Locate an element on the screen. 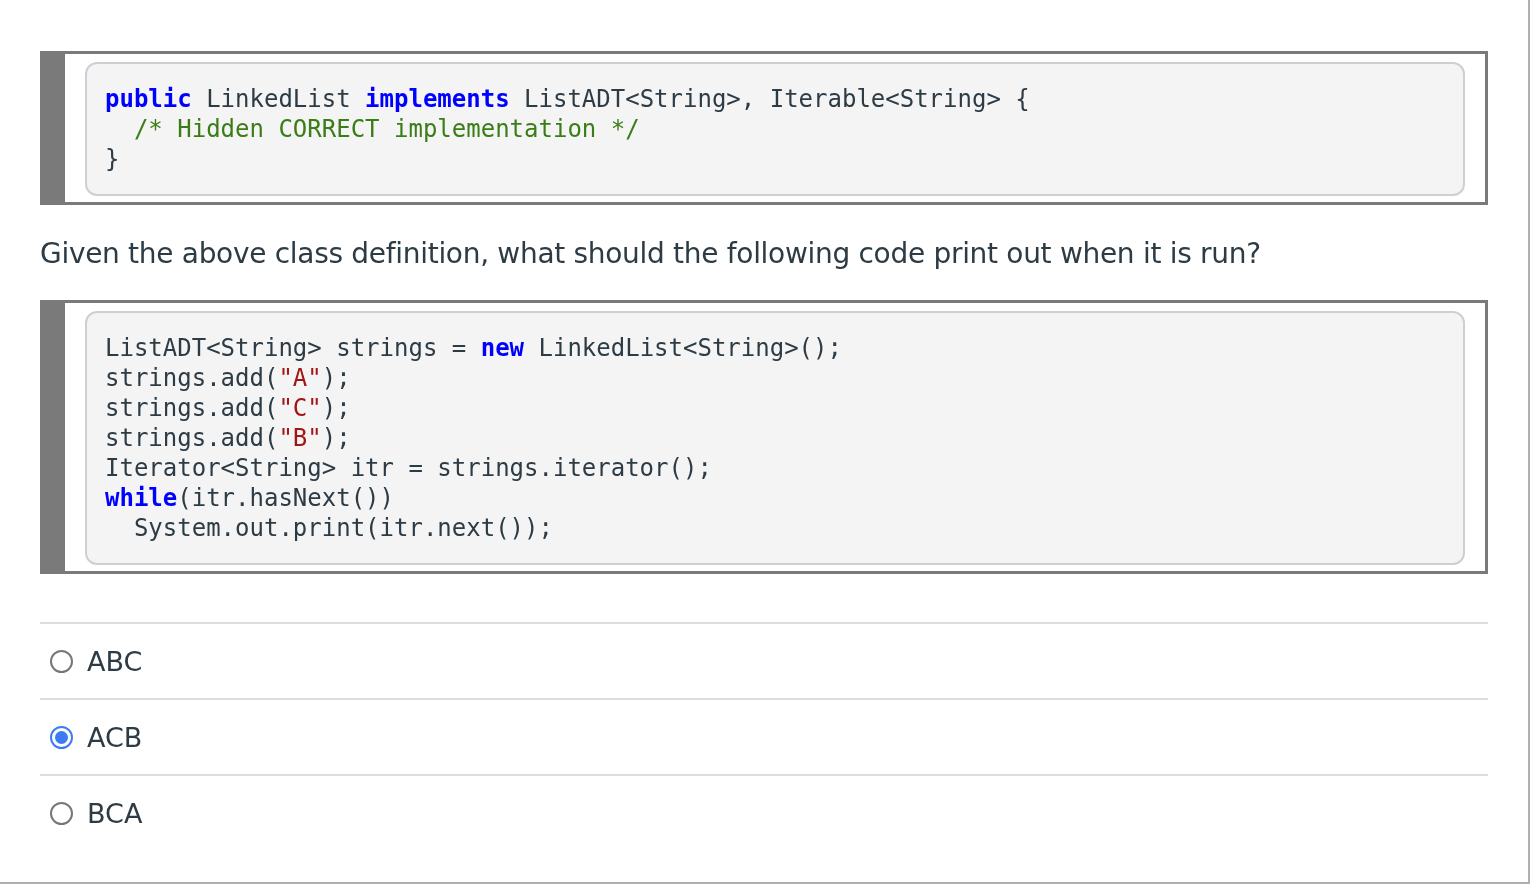 This screenshot has height=890, width=1532. code-line: strings.add("C"); is located at coordinates (228, 408).